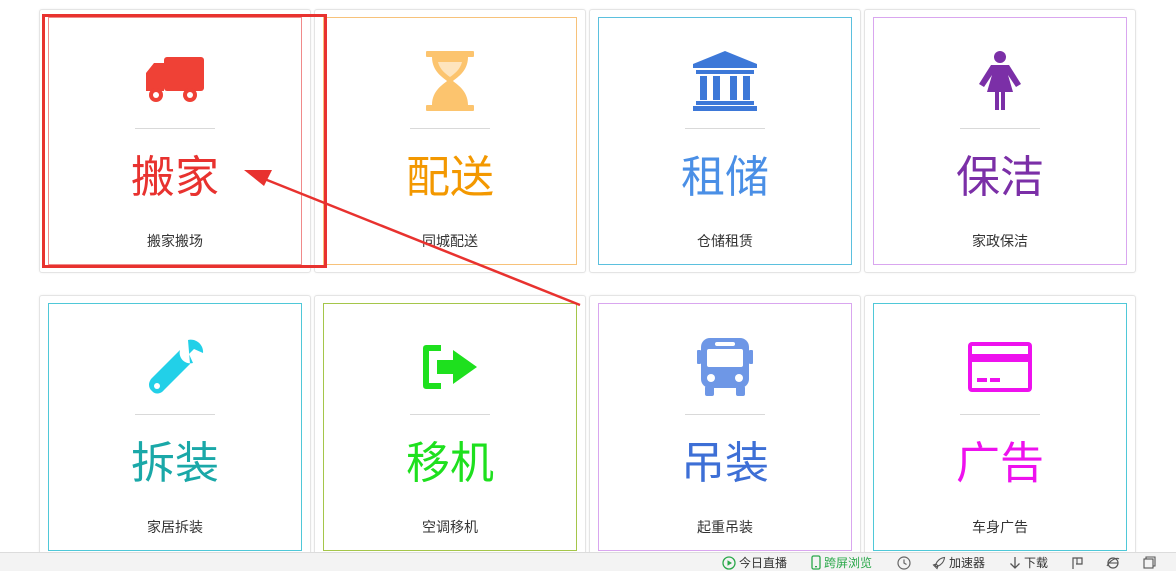 Image resolution: width=1176 pixels, height=571 pixels. Describe the element at coordinates (816, 562) in the screenshot. I see `phone-icon` at that location.